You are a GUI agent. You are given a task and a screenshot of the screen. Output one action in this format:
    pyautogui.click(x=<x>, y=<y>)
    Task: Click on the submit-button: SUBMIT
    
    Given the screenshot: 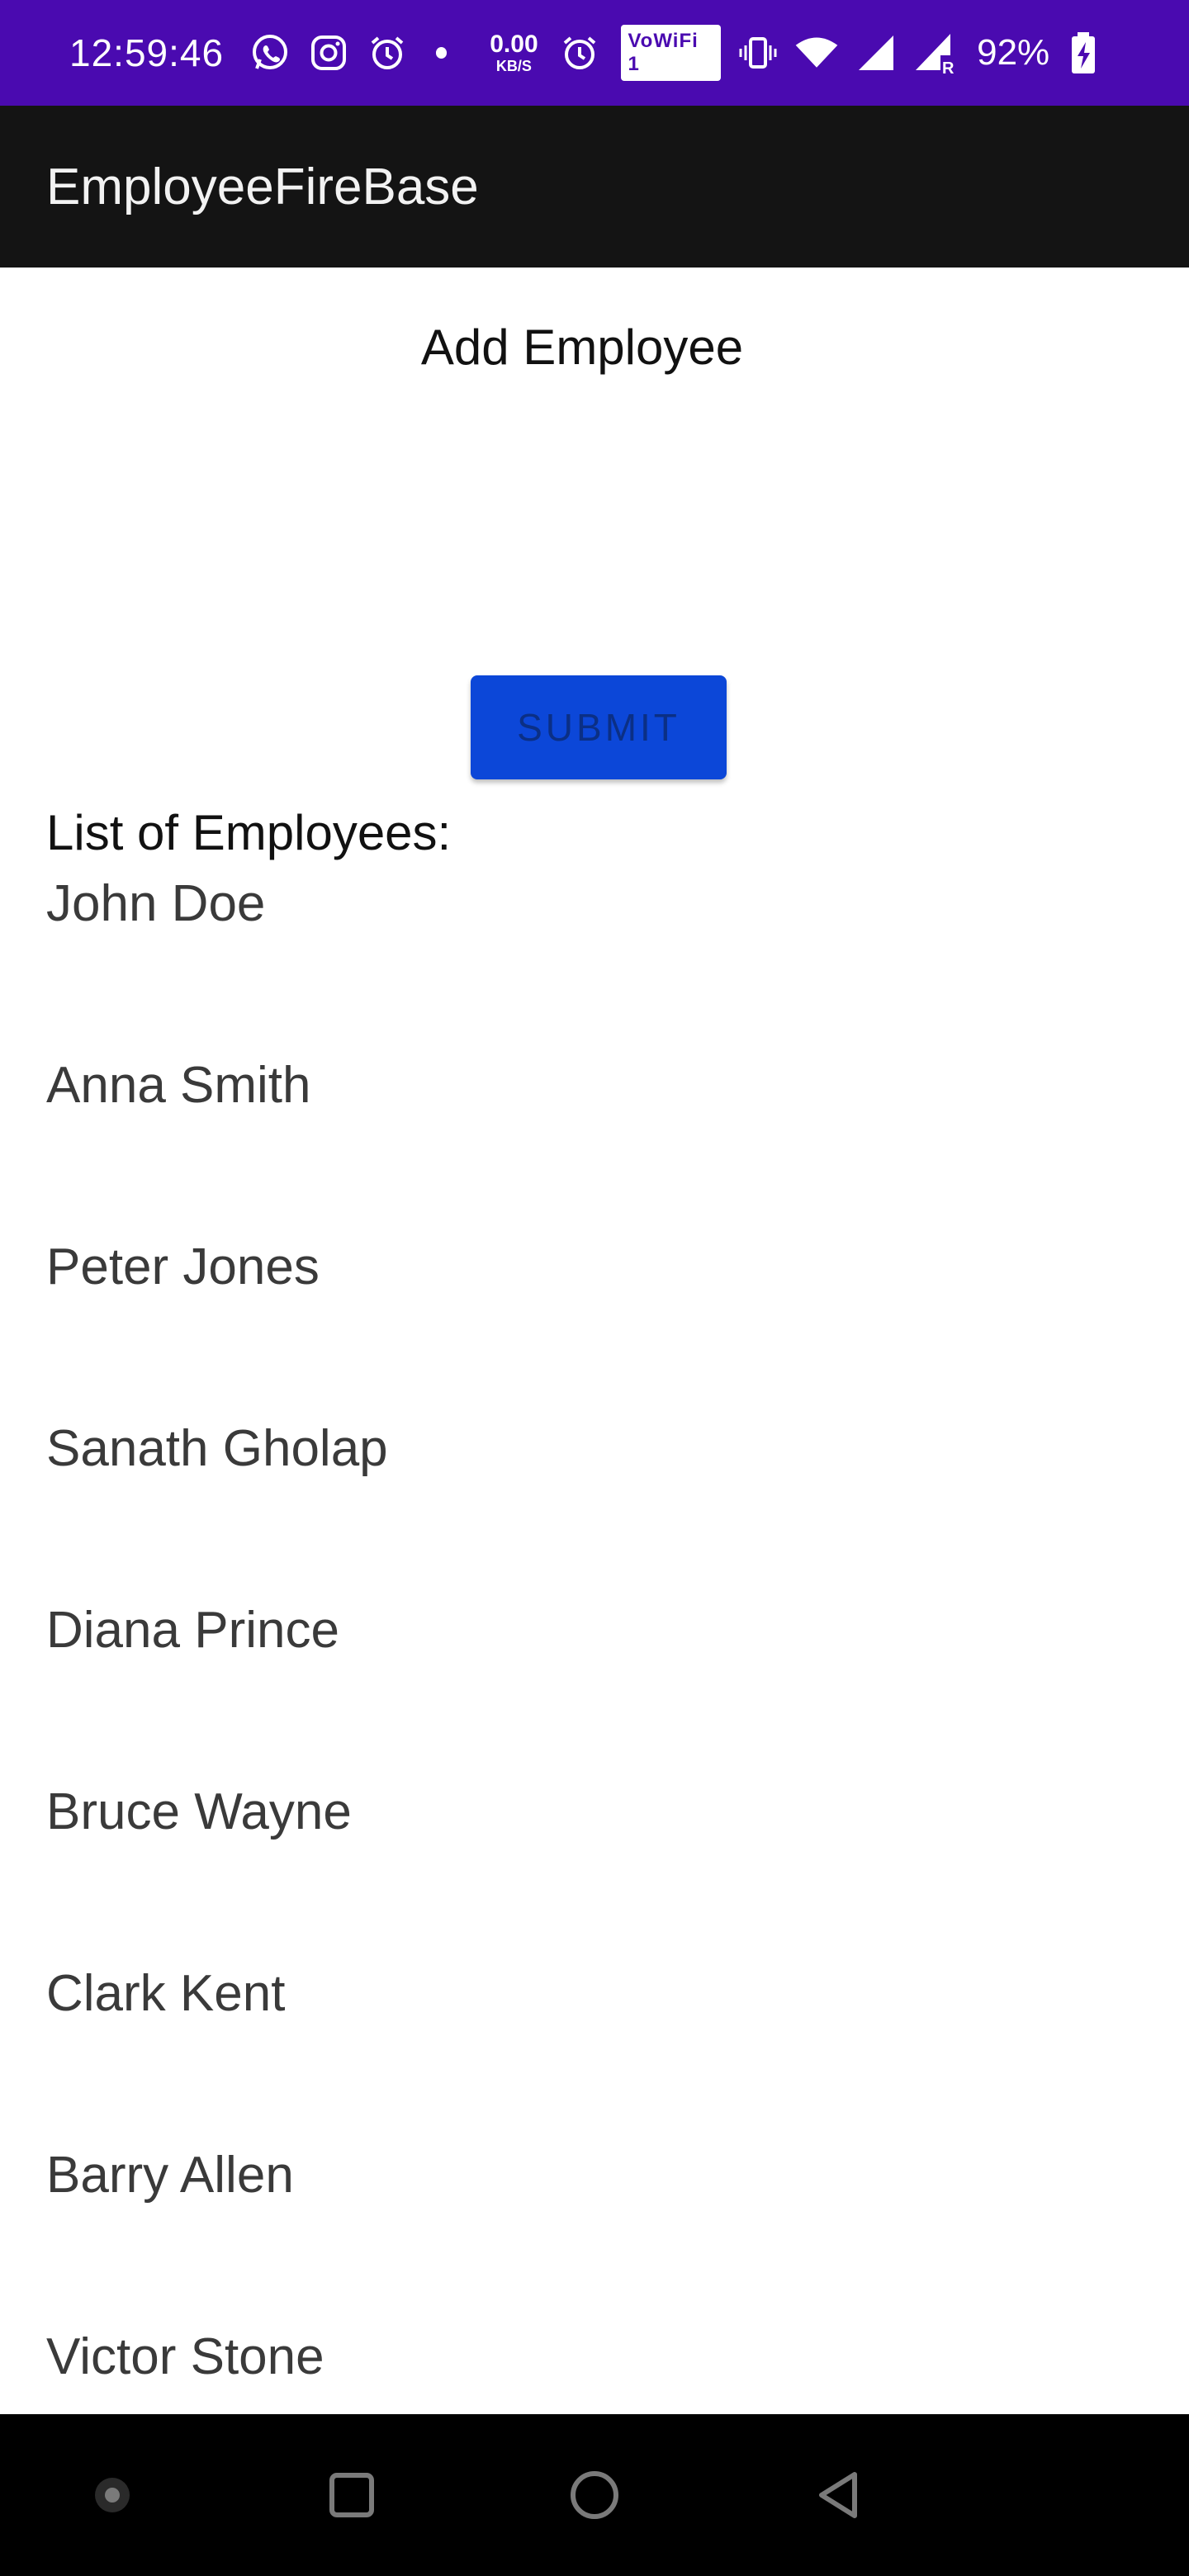 What is the action you would take?
    pyautogui.click(x=599, y=727)
    